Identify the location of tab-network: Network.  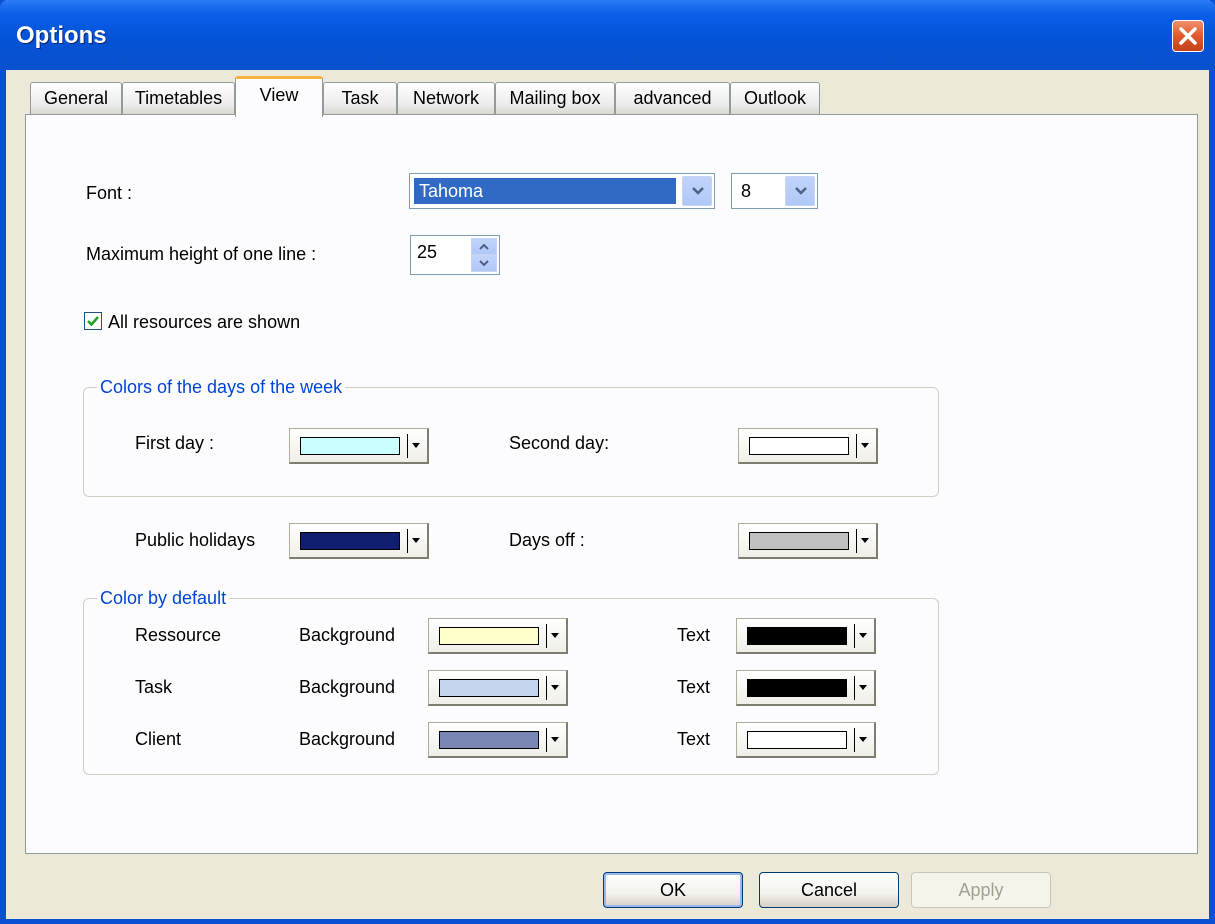
(446, 98).